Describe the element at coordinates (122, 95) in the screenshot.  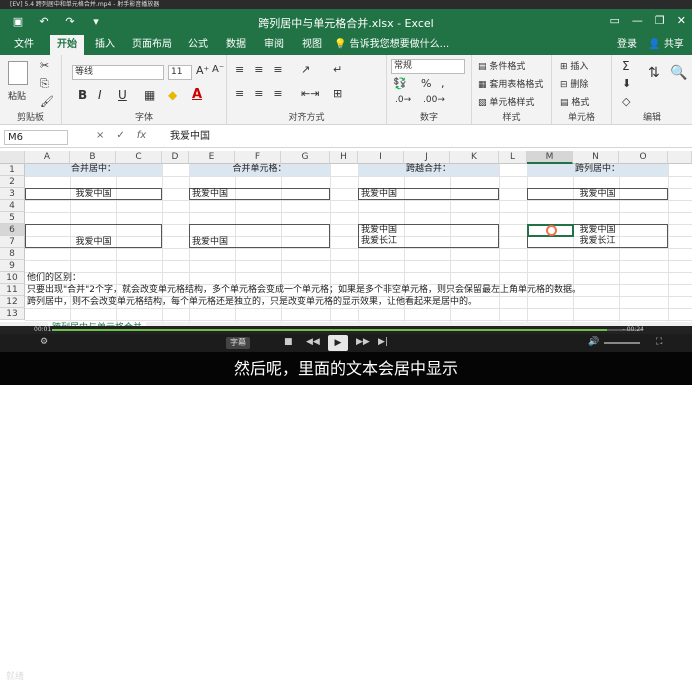
I see `underline-button: U` at that location.